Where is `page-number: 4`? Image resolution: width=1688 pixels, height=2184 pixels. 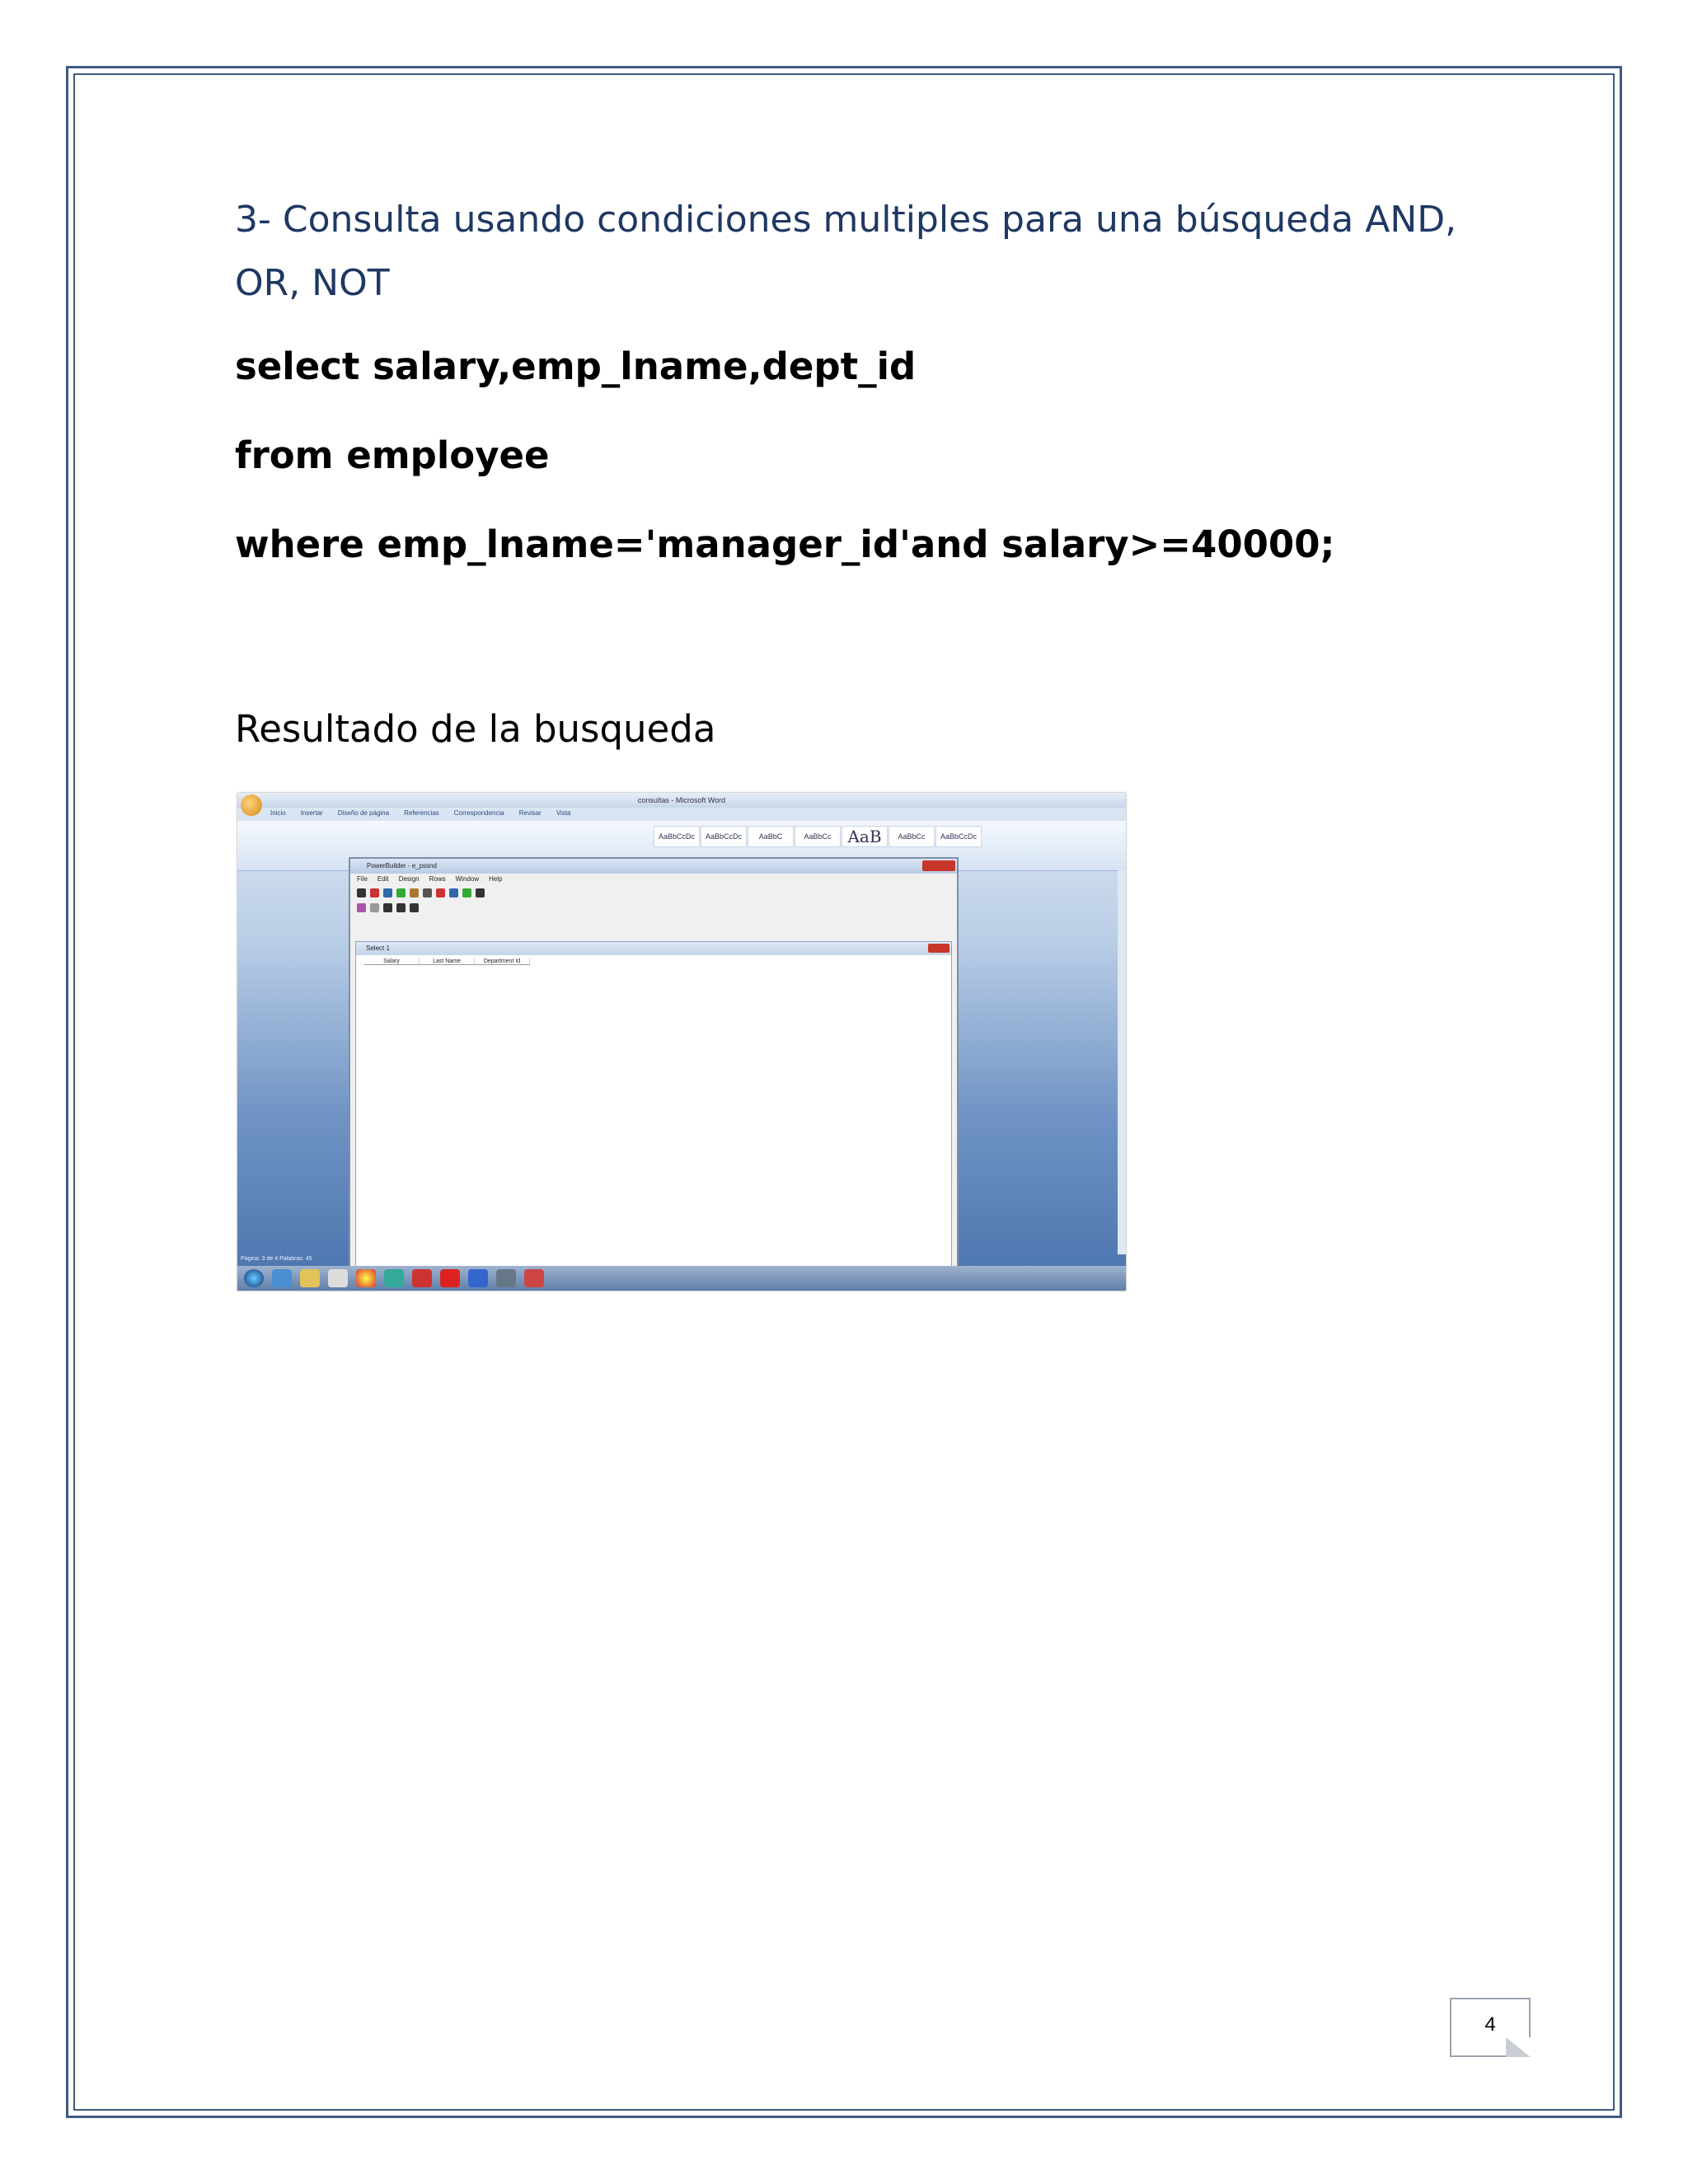
page-number: 4 is located at coordinates (1490, 2024).